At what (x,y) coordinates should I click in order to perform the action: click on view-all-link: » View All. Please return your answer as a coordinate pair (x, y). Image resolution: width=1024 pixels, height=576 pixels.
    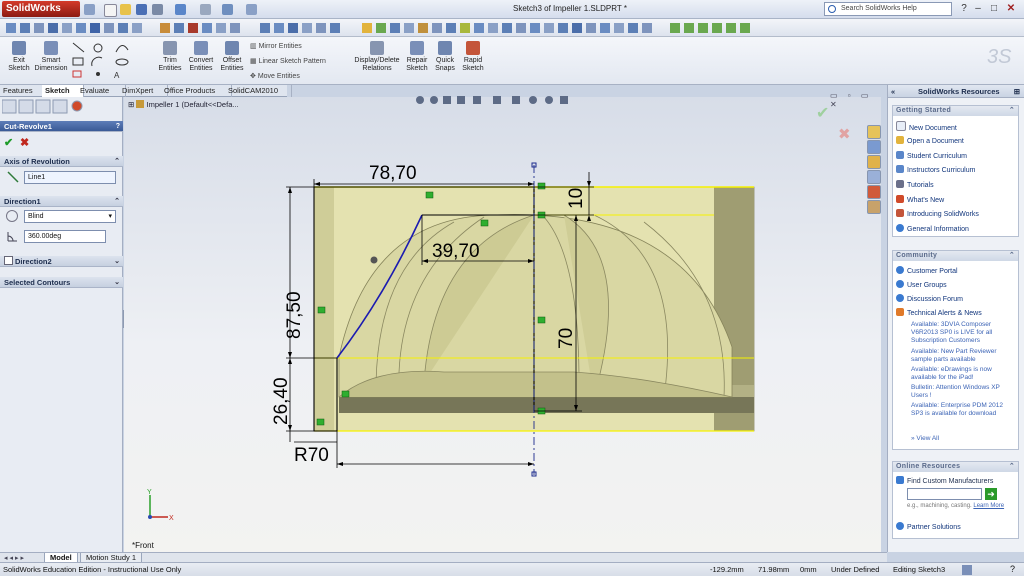
    Looking at the image, I should click on (963, 439).